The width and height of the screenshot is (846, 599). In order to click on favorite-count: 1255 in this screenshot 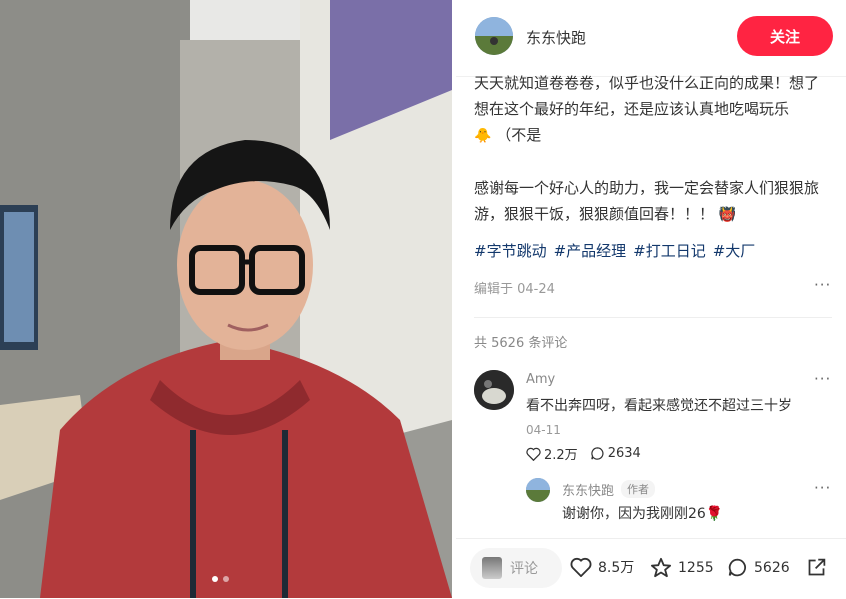, I will do `click(696, 567)`.